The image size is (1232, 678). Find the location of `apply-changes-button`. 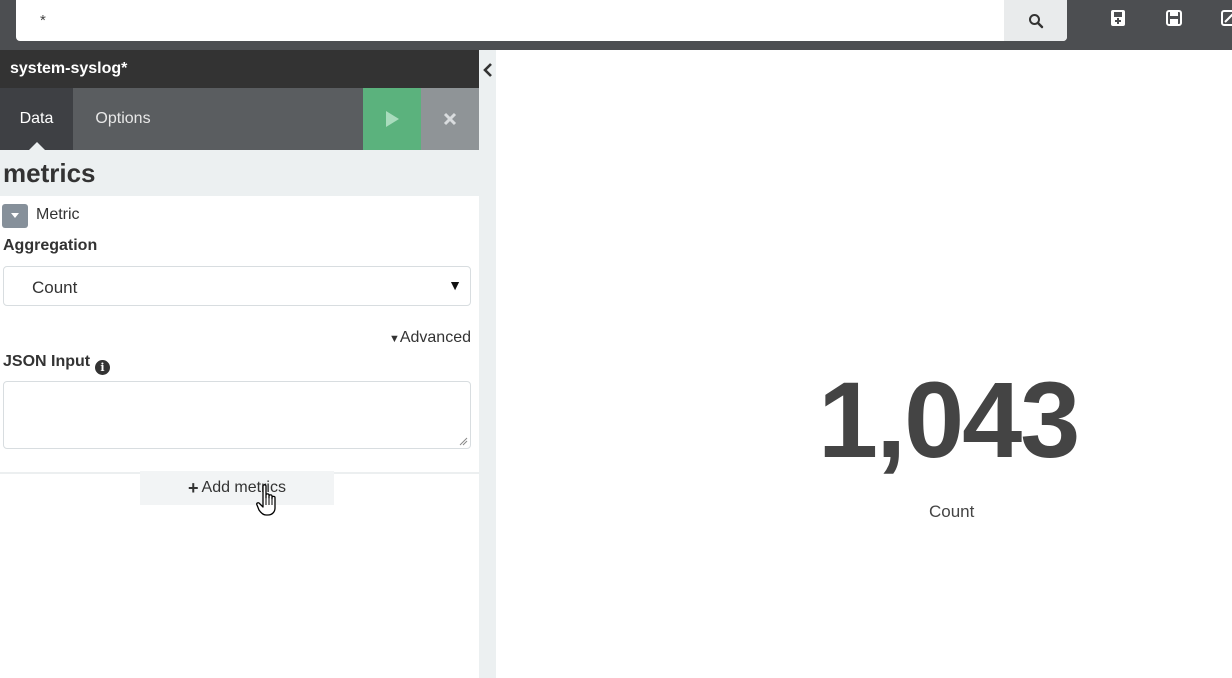

apply-changes-button is located at coordinates (392, 119).